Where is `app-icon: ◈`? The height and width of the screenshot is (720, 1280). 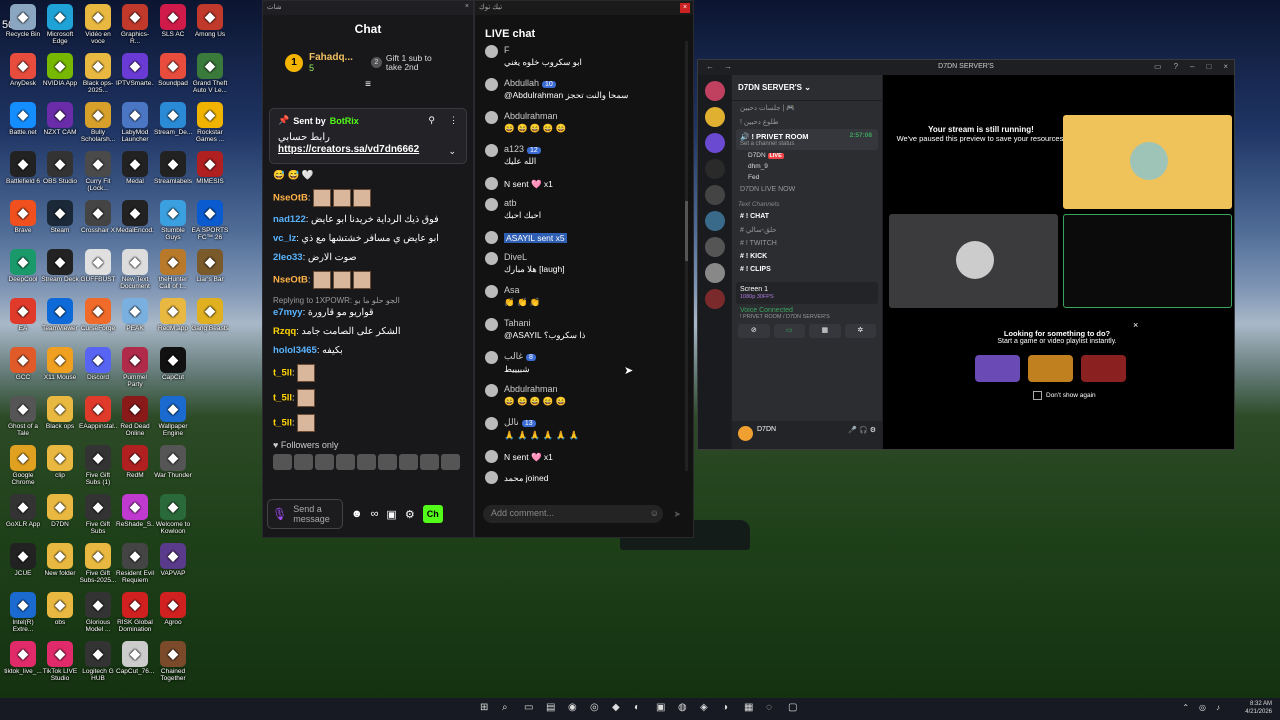
app-icon: ◈ is located at coordinates (704, 707).